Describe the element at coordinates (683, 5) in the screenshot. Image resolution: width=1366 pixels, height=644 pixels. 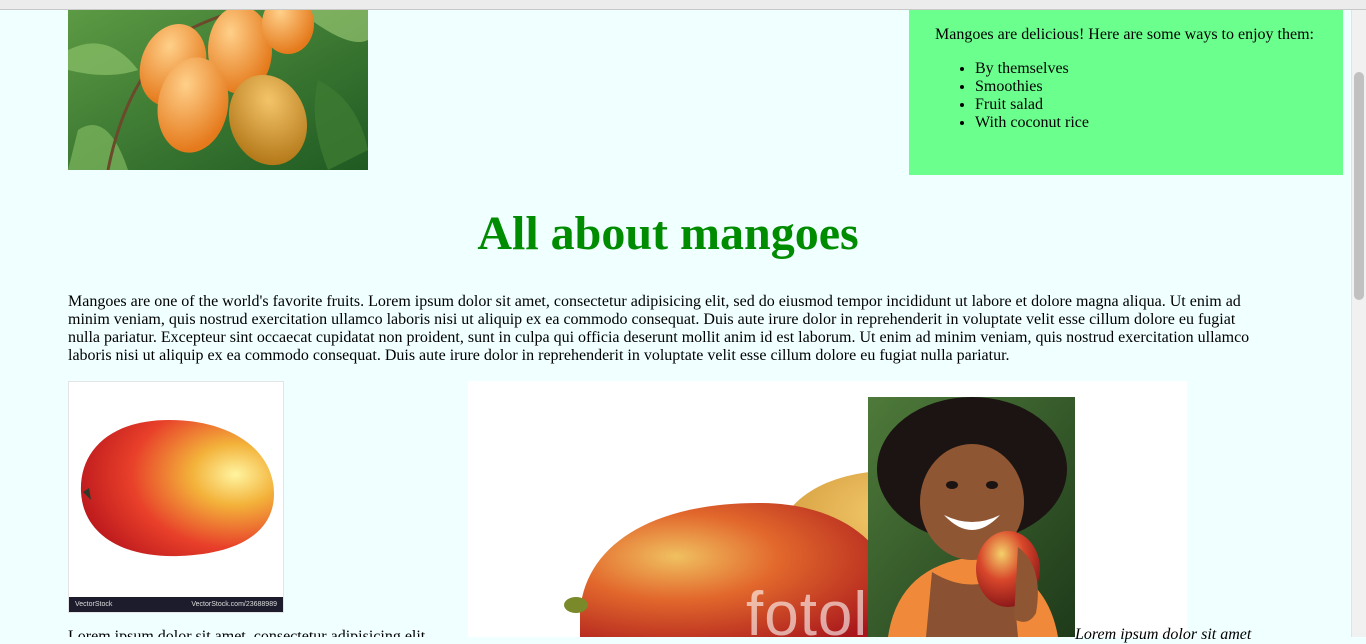
I see `browser-top-edge` at that location.